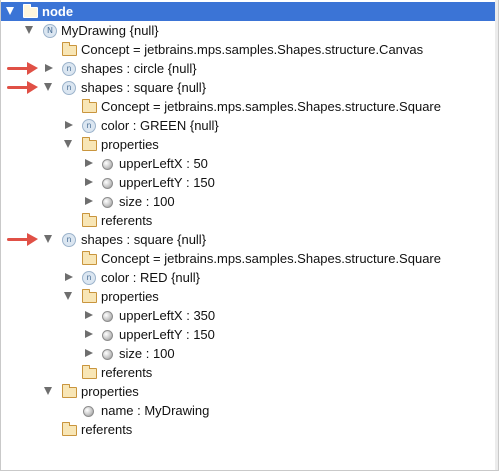  What do you see at coordinates (249, 239) in the screenshot?
I see `tree-row-shape-square-2: n shapes : square {null}` at bounding box center [249, 239].